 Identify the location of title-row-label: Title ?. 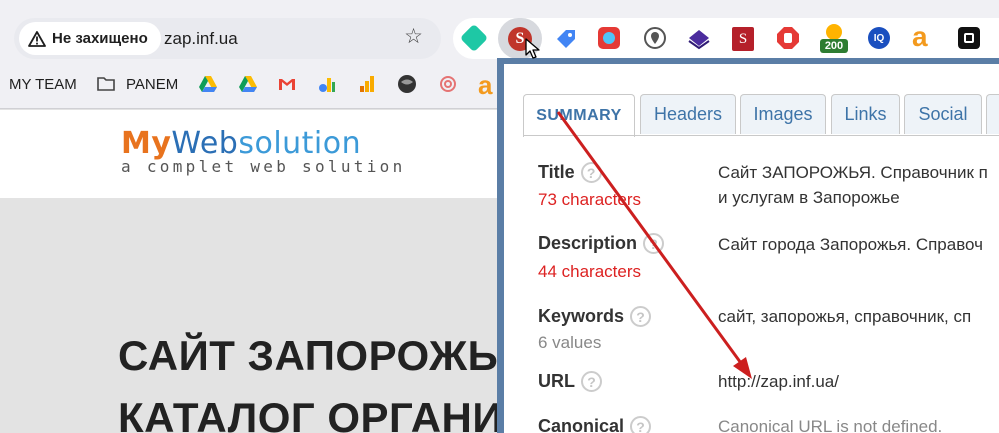
(570, 172).